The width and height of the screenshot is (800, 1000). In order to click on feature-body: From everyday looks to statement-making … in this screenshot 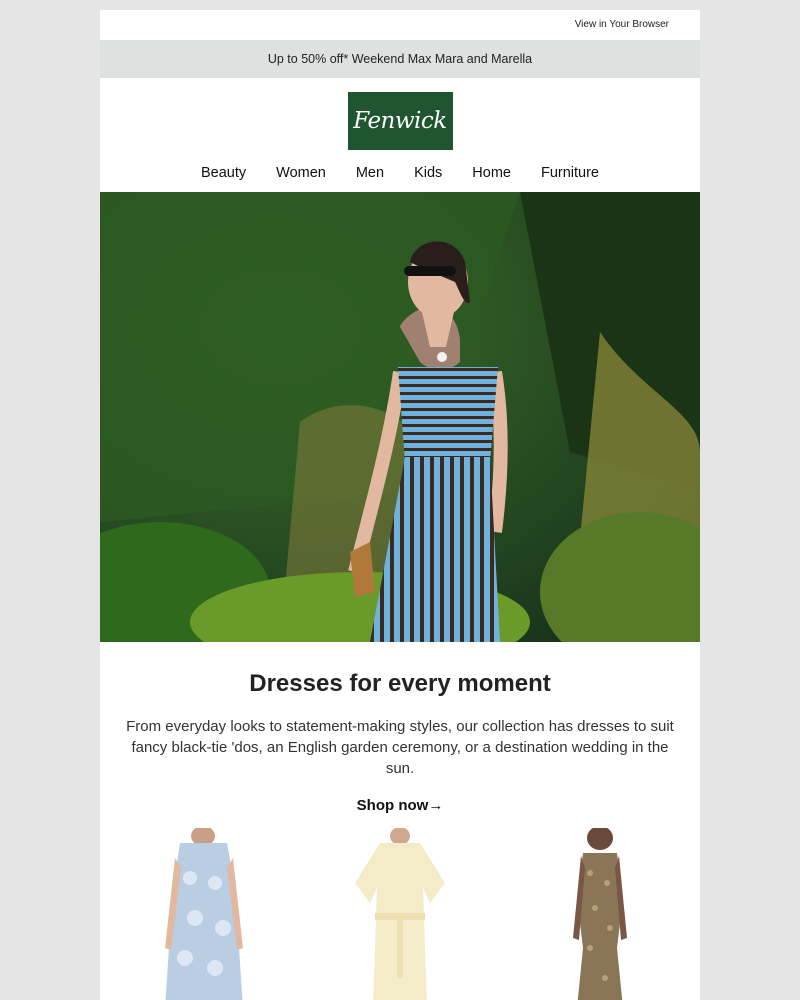, I will do `click(400, 747)`.